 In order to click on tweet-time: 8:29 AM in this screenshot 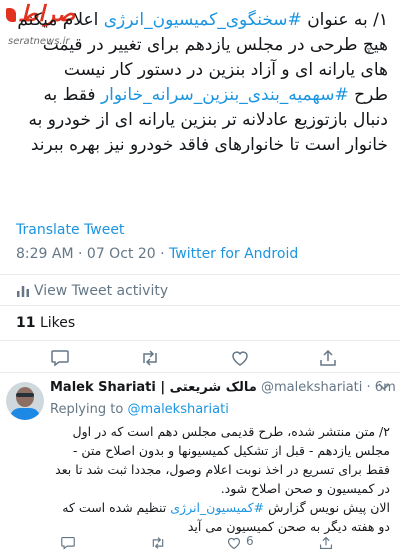, I will do `click(45, 254)`.